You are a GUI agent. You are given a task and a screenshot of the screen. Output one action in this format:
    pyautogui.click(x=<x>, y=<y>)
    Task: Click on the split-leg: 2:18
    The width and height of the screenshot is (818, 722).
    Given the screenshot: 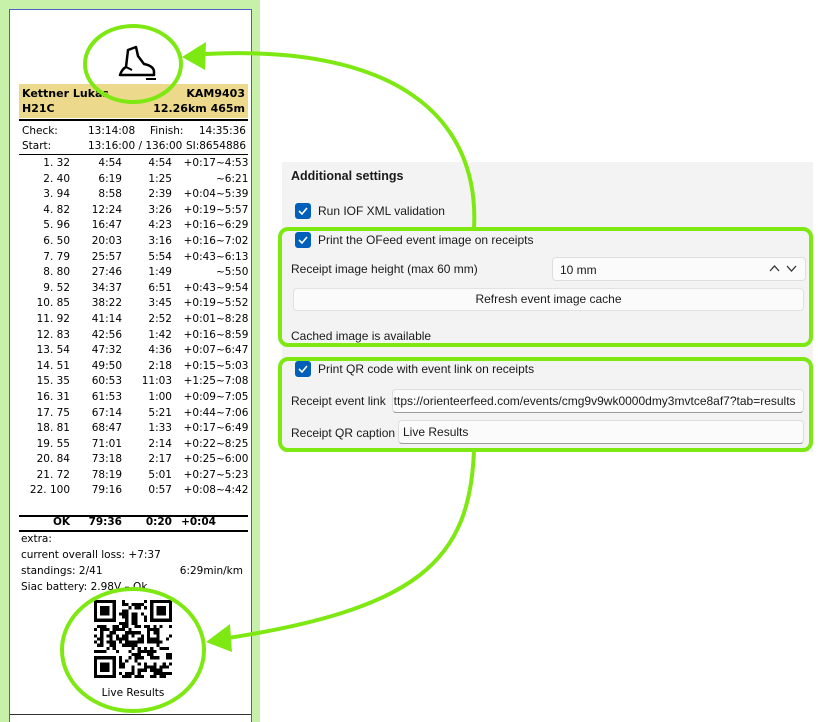 What is the action you would take?
    pyautogui.click(x=160, y=365)
    